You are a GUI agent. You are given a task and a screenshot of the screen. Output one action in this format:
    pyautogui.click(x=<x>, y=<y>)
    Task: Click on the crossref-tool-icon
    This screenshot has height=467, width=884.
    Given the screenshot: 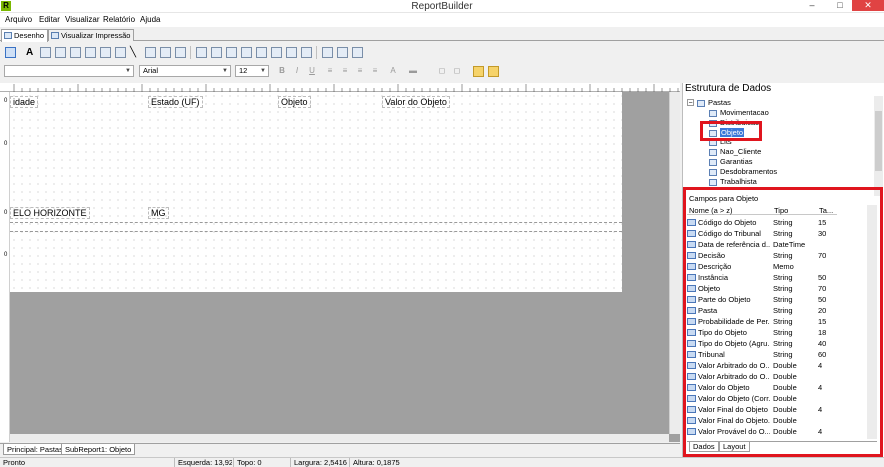 What is the action you would take?
    pyautogui.click(x=180, y=52)
    